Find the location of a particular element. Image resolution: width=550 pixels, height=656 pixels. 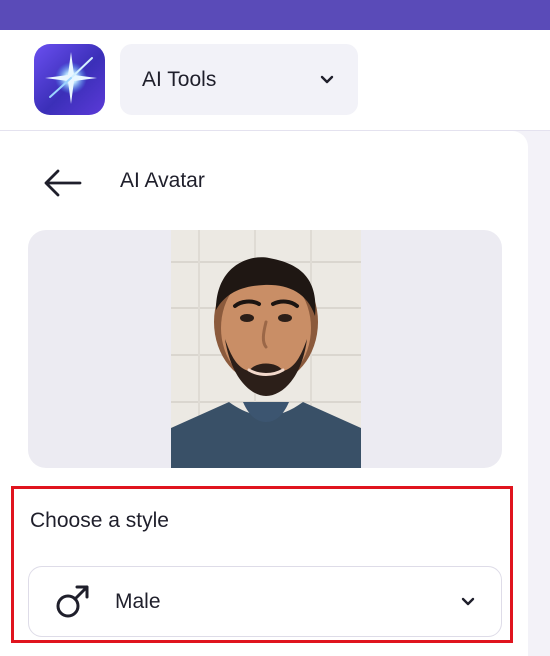

top-bar is located at coordinates (275, 15).